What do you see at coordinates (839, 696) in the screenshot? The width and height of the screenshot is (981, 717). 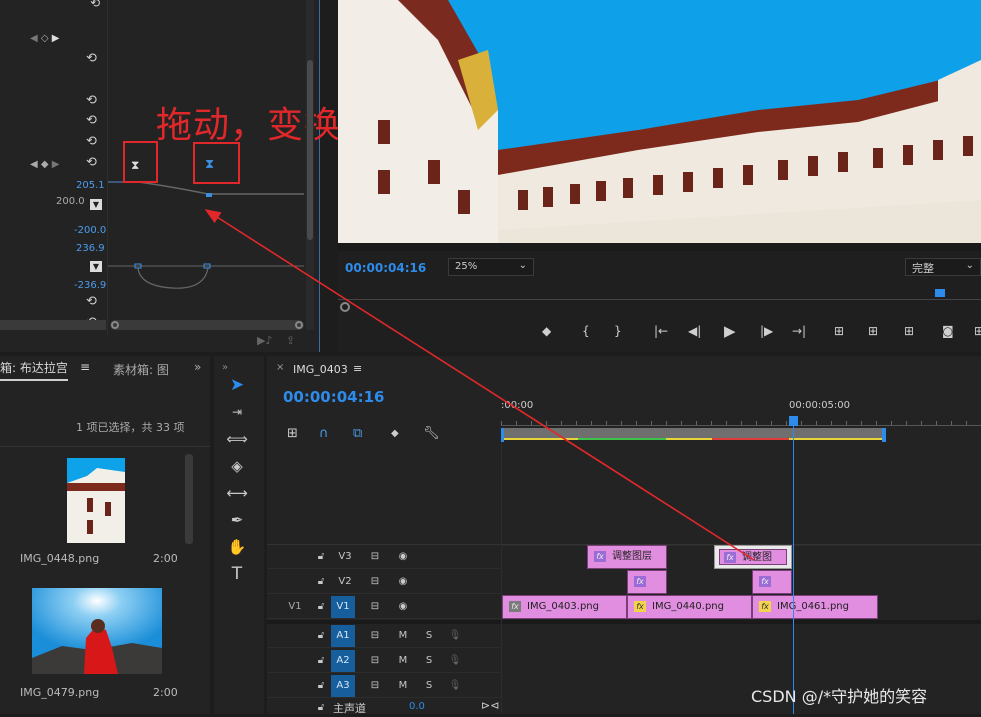 I see `watermark: CSDN @/*守护她的笑容` at bounding box center [839, 696].